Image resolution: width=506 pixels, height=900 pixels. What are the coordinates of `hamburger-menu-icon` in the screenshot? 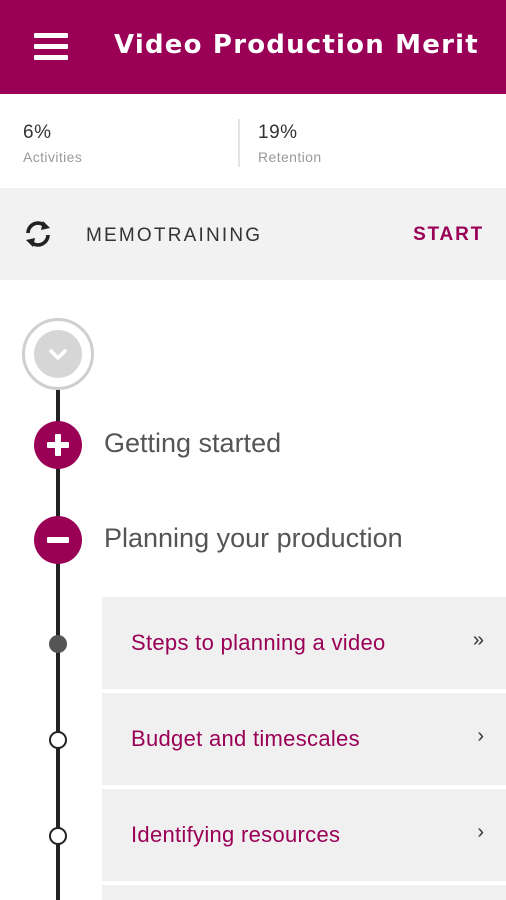 It's located at (51, 47).